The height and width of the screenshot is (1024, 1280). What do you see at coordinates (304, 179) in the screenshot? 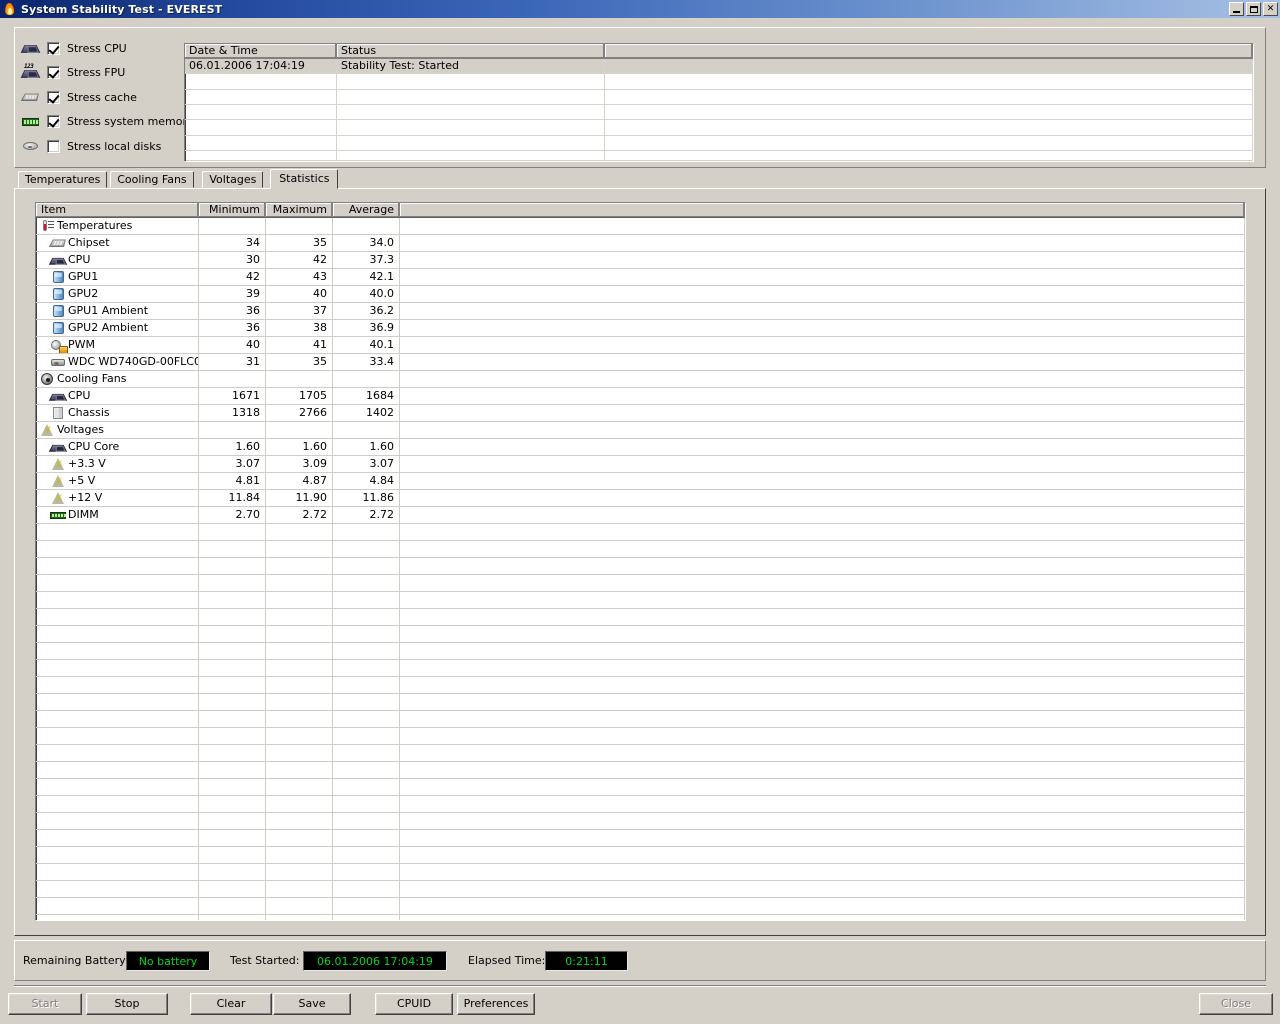
I see `tab-statistics: Statistics` at bounding box center [304, 179].